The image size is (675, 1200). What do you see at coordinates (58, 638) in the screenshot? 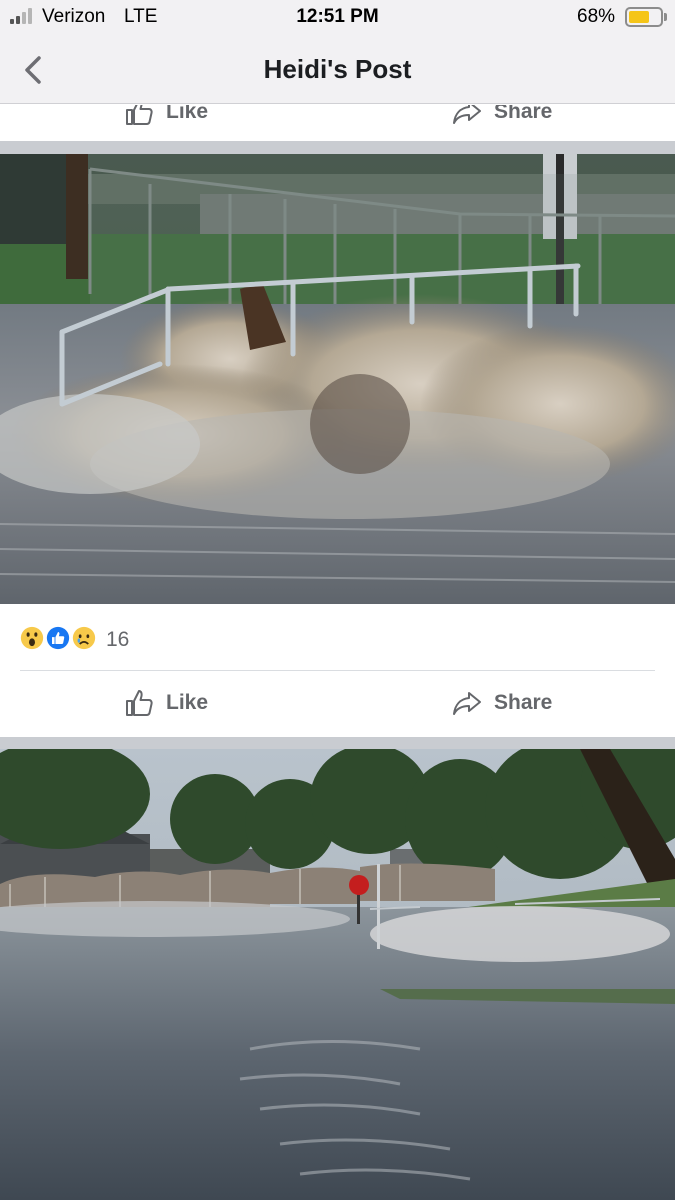
I see `like-reaction-icon` at bounding box center [58, 638].